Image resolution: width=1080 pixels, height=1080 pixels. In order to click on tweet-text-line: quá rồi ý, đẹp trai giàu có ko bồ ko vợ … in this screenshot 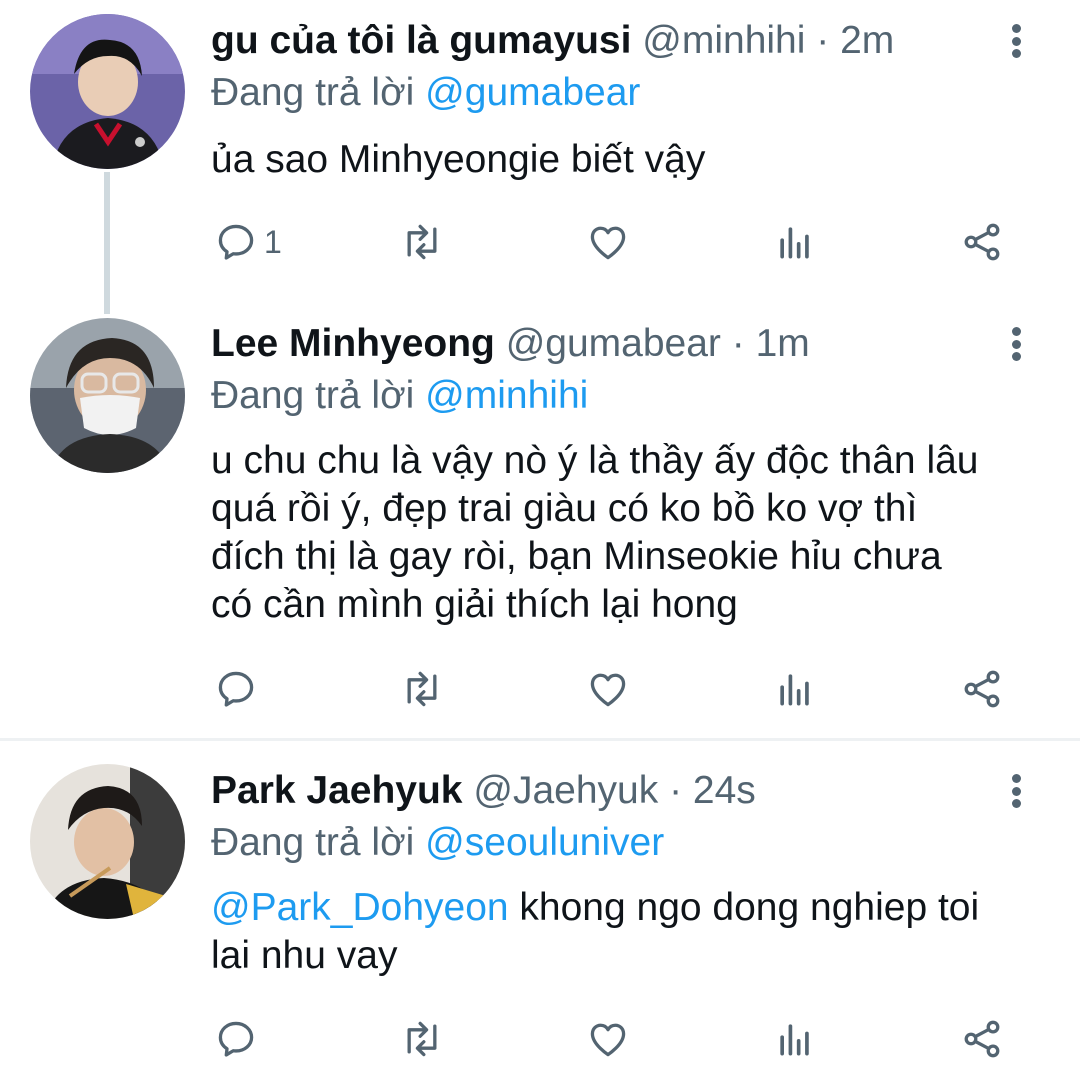, I will do `click(564, 508)`.